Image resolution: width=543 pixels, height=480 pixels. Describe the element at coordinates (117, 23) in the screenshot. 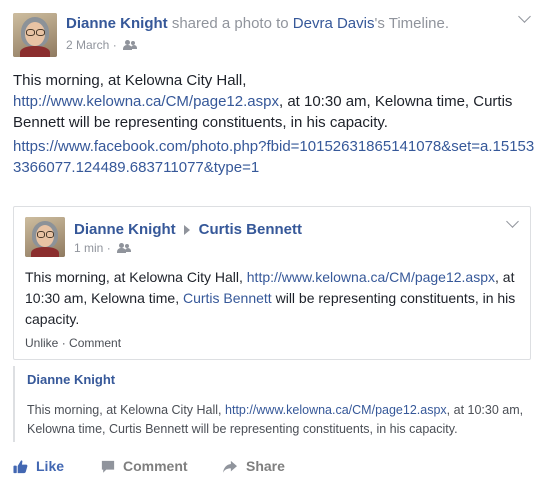

I see `author-name-link: Dianne Knight` at that location.